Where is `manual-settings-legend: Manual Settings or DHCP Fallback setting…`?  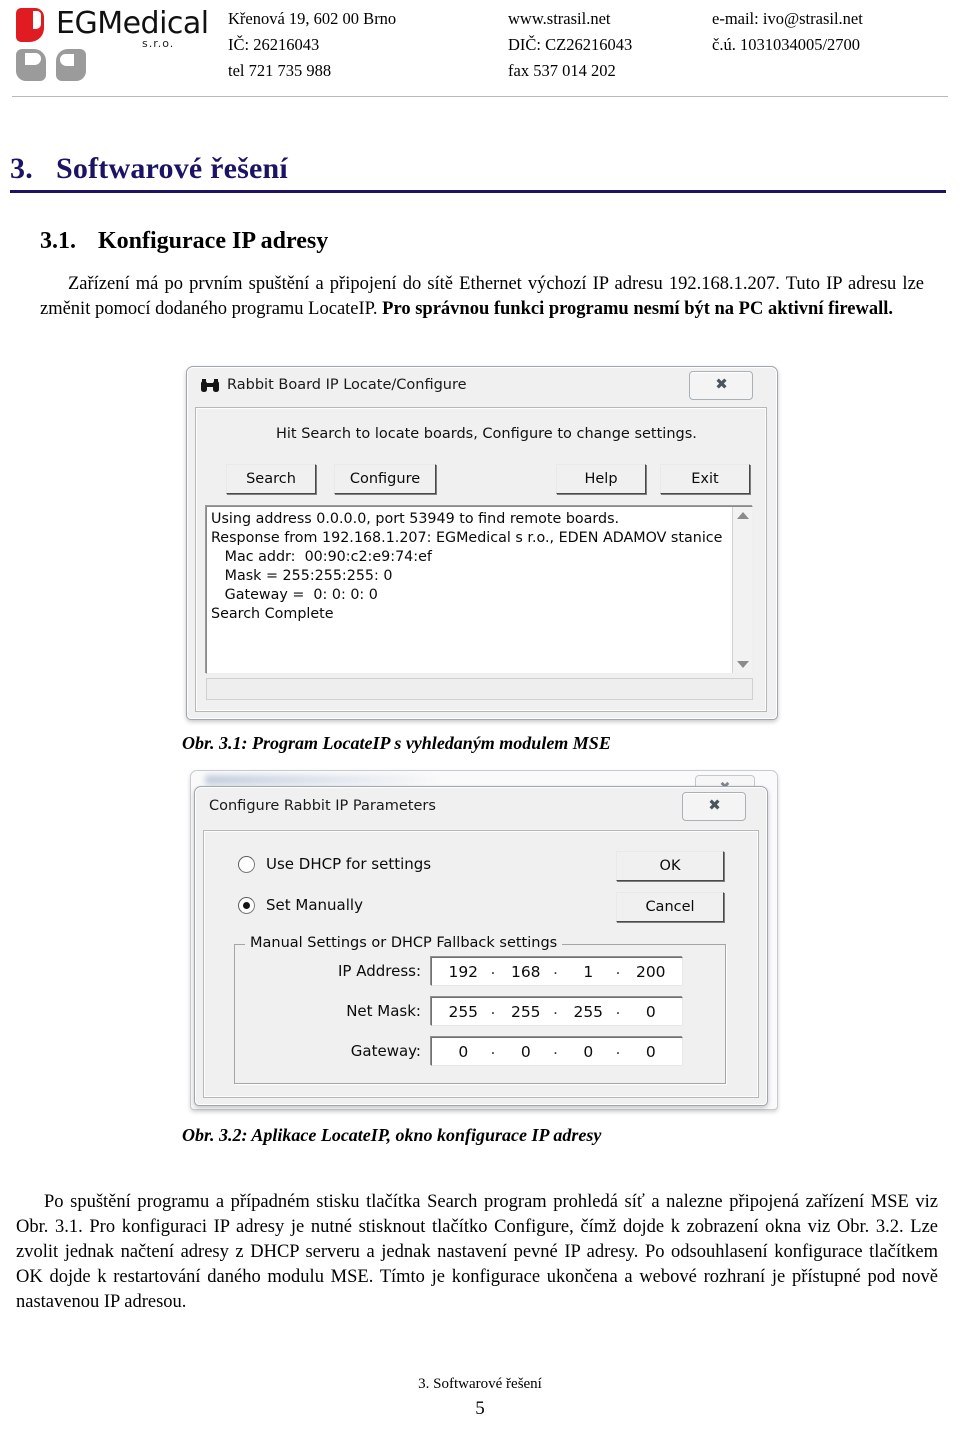
manual-settings-legend: Manual Settings or DHCP Fallback setting… is located at coordinates (404, 943).